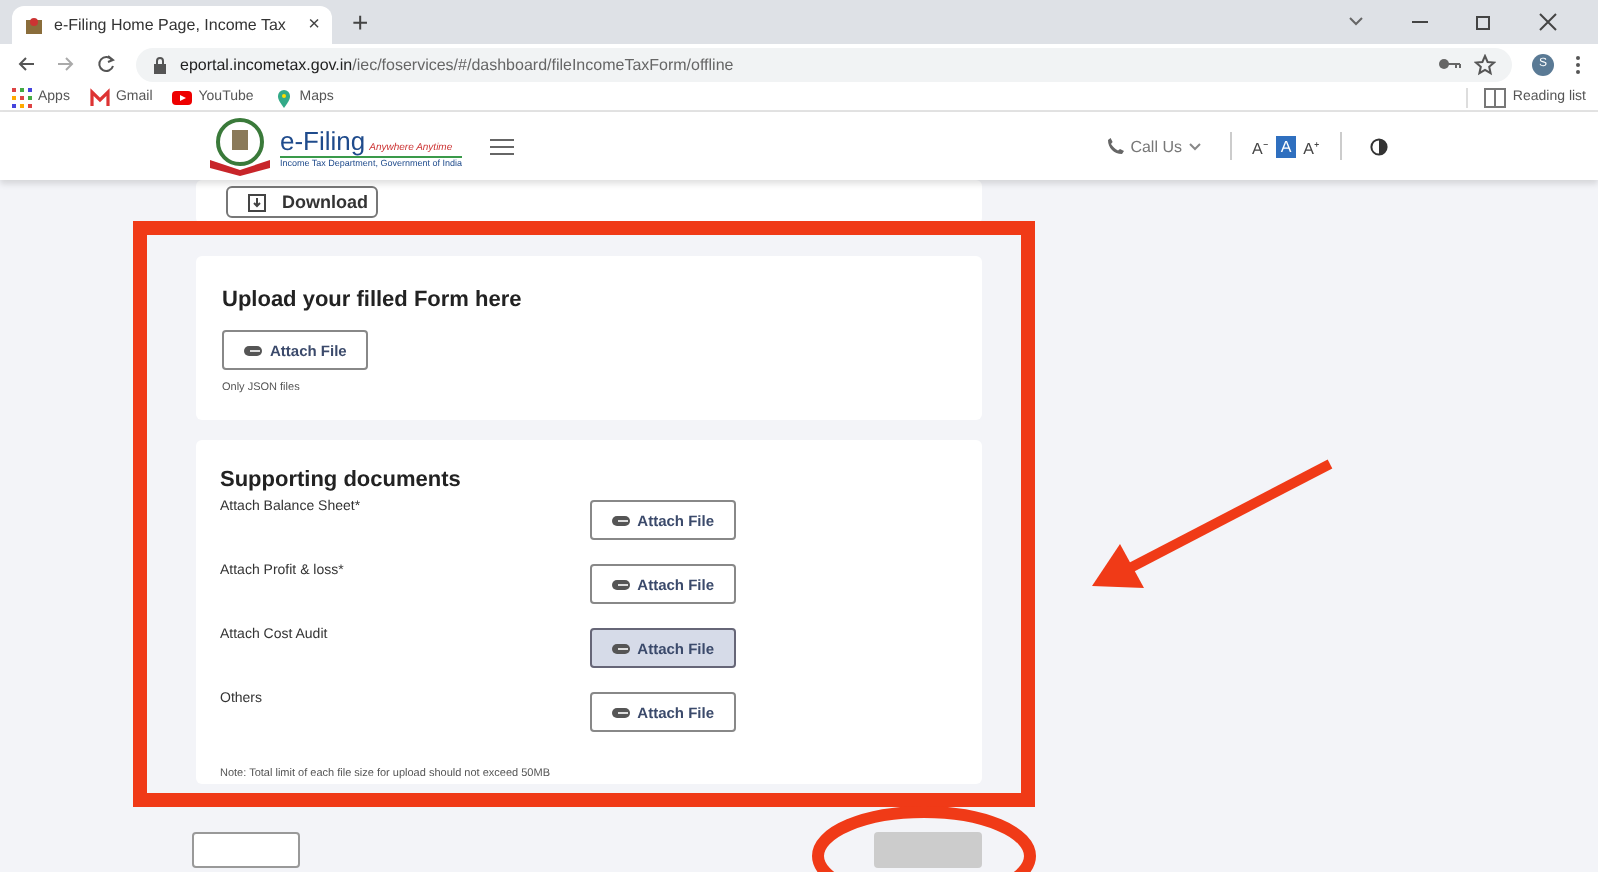 This screenshot has width=1598, height=872. What do you see at coordinates (501, 146) in the screenshot?
I see `menu-icon` at bounding box center [501, 146].